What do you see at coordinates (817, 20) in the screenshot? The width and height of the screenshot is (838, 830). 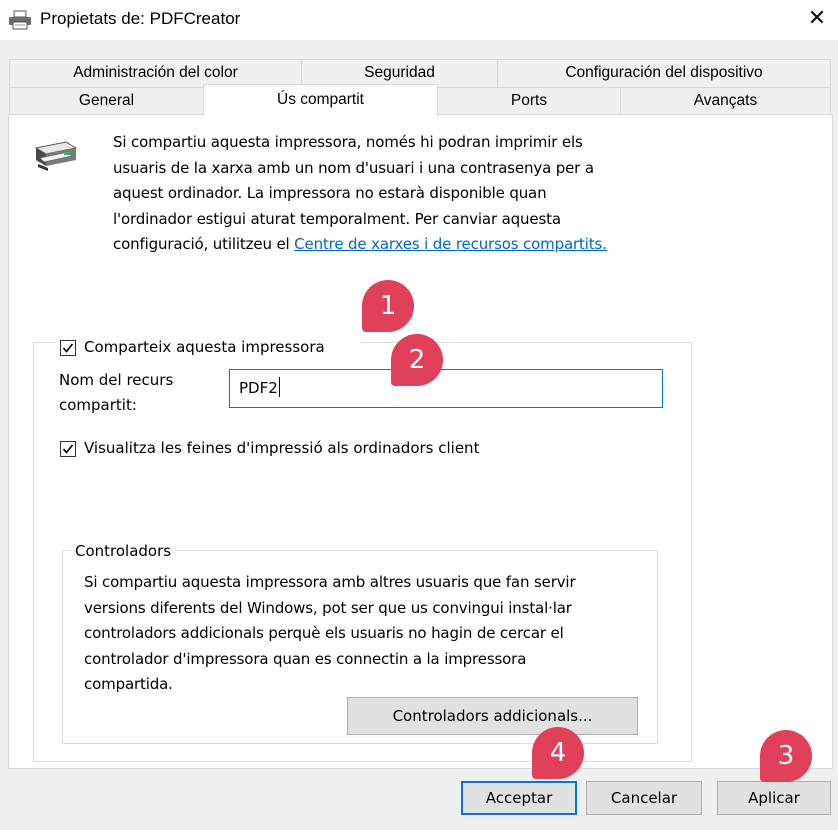 I see `close-button: ✕` at bounding box center [817, 20].